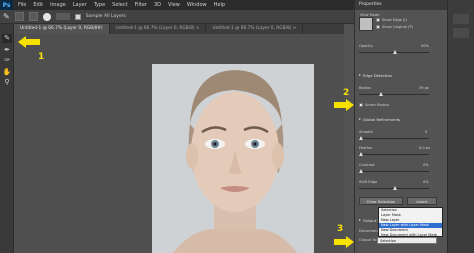  I want to click on dock-icon-layers, so click(461, 19).